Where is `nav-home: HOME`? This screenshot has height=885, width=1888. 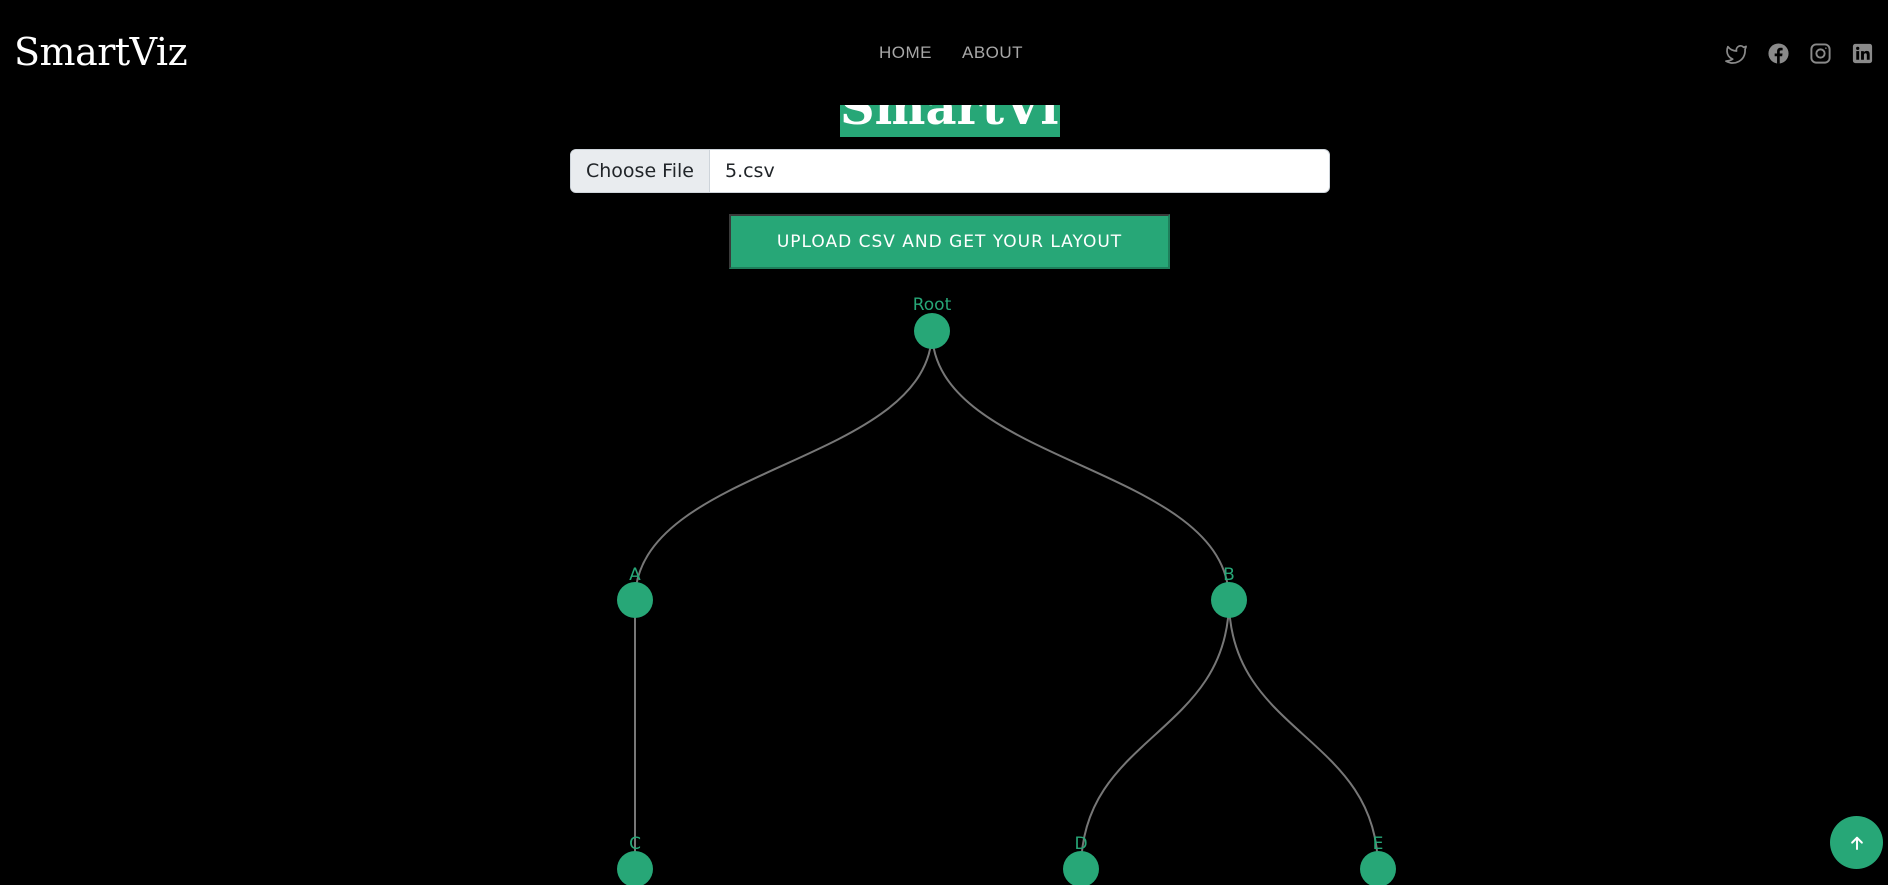
nav-home: HOME is located at coordinates (905, 53).